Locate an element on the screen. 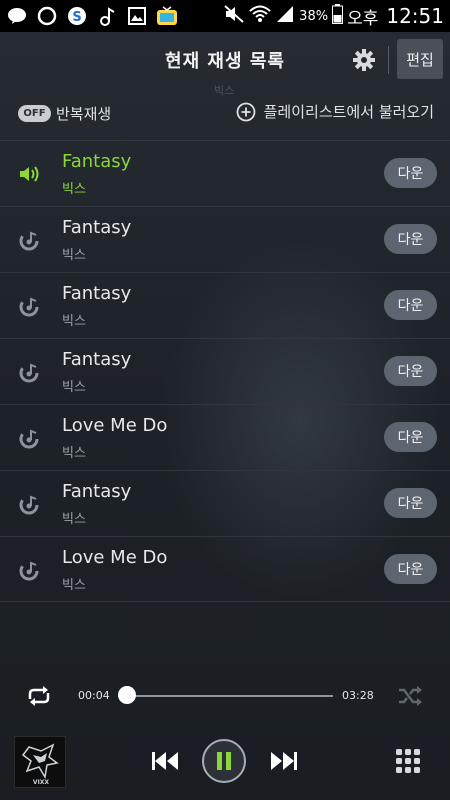  repeat-label: 반복재생 is located at coordinates (84, 114).